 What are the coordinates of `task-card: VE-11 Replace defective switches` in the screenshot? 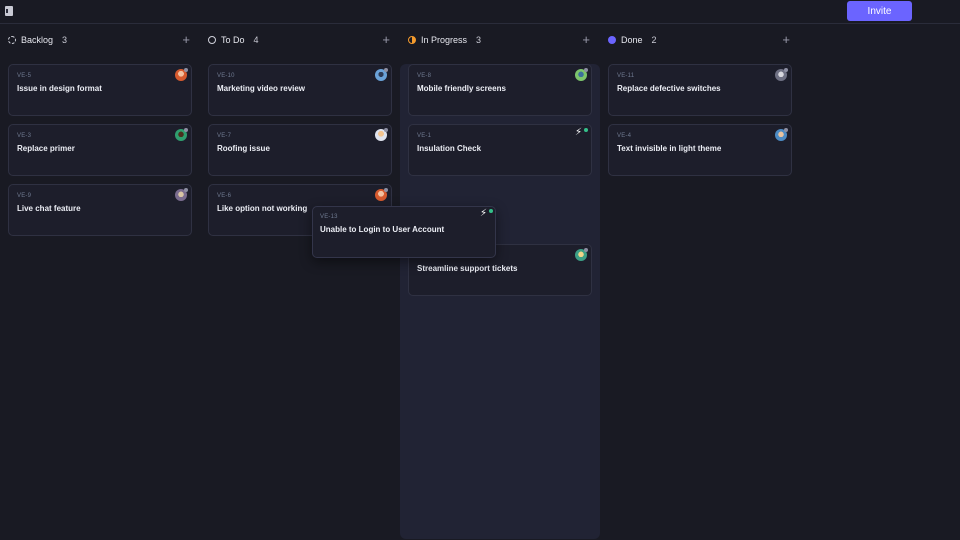 It's located at (700, 90).